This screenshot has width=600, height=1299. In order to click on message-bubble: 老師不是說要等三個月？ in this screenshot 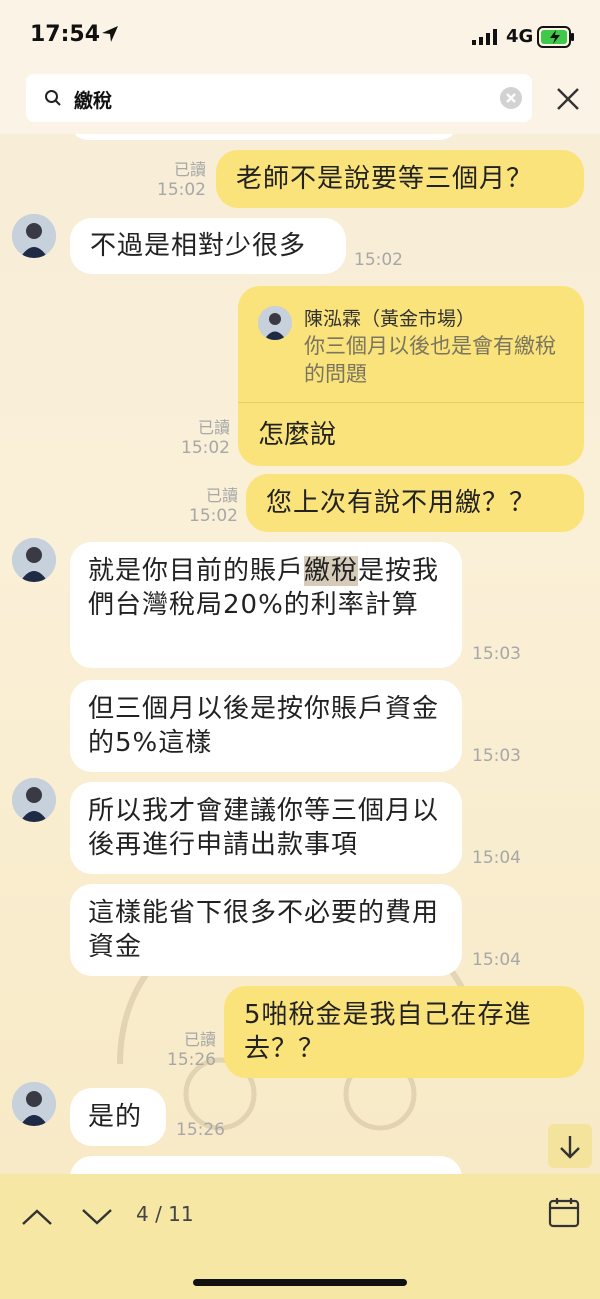, I will do `click(400, 179)`.